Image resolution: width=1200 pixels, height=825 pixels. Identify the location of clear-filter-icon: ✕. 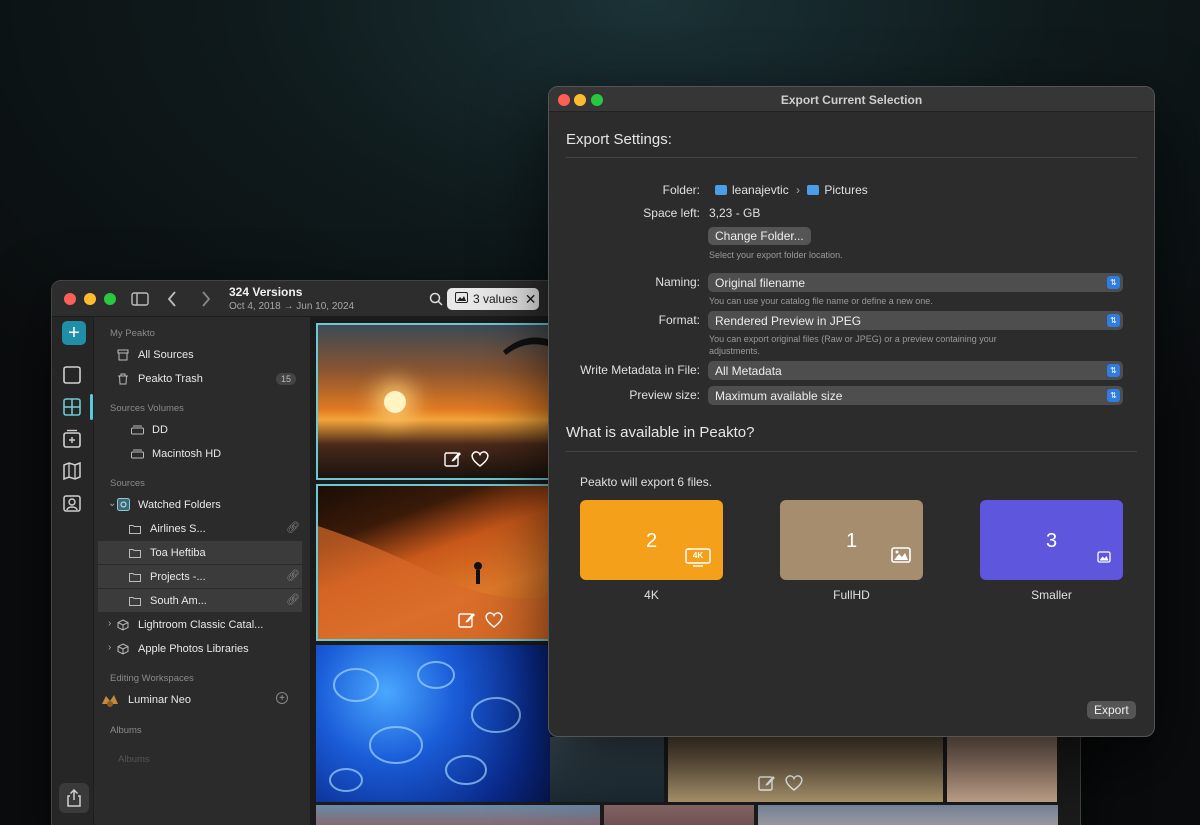
(531, 299).